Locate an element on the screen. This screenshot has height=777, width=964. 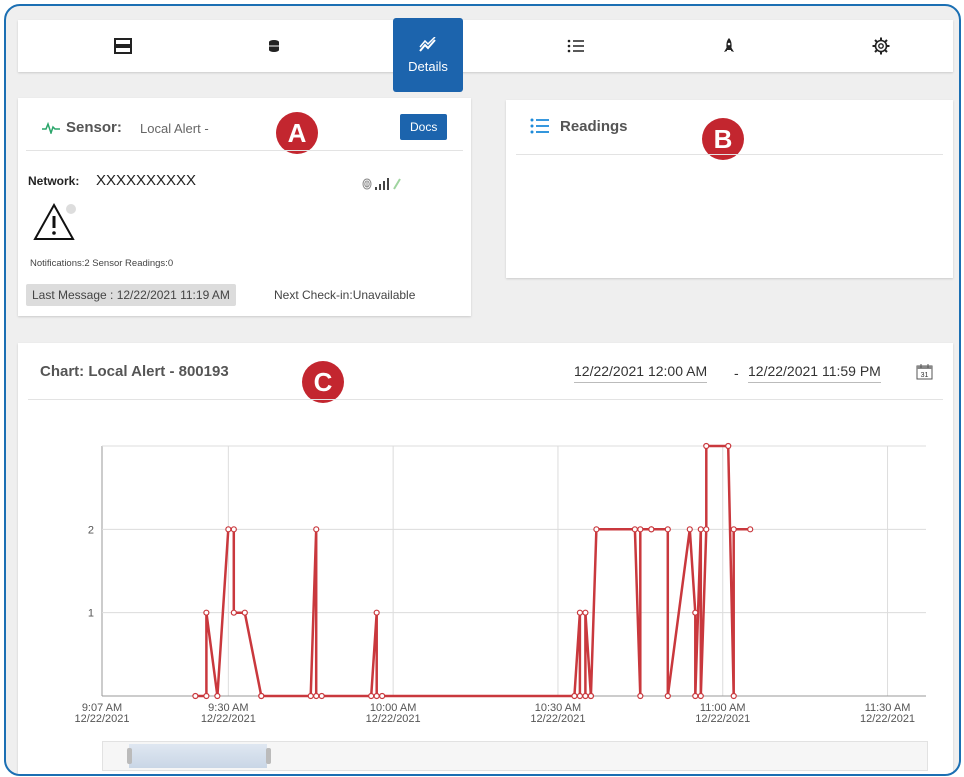
gear-icon is located at coordinates (881, 46).